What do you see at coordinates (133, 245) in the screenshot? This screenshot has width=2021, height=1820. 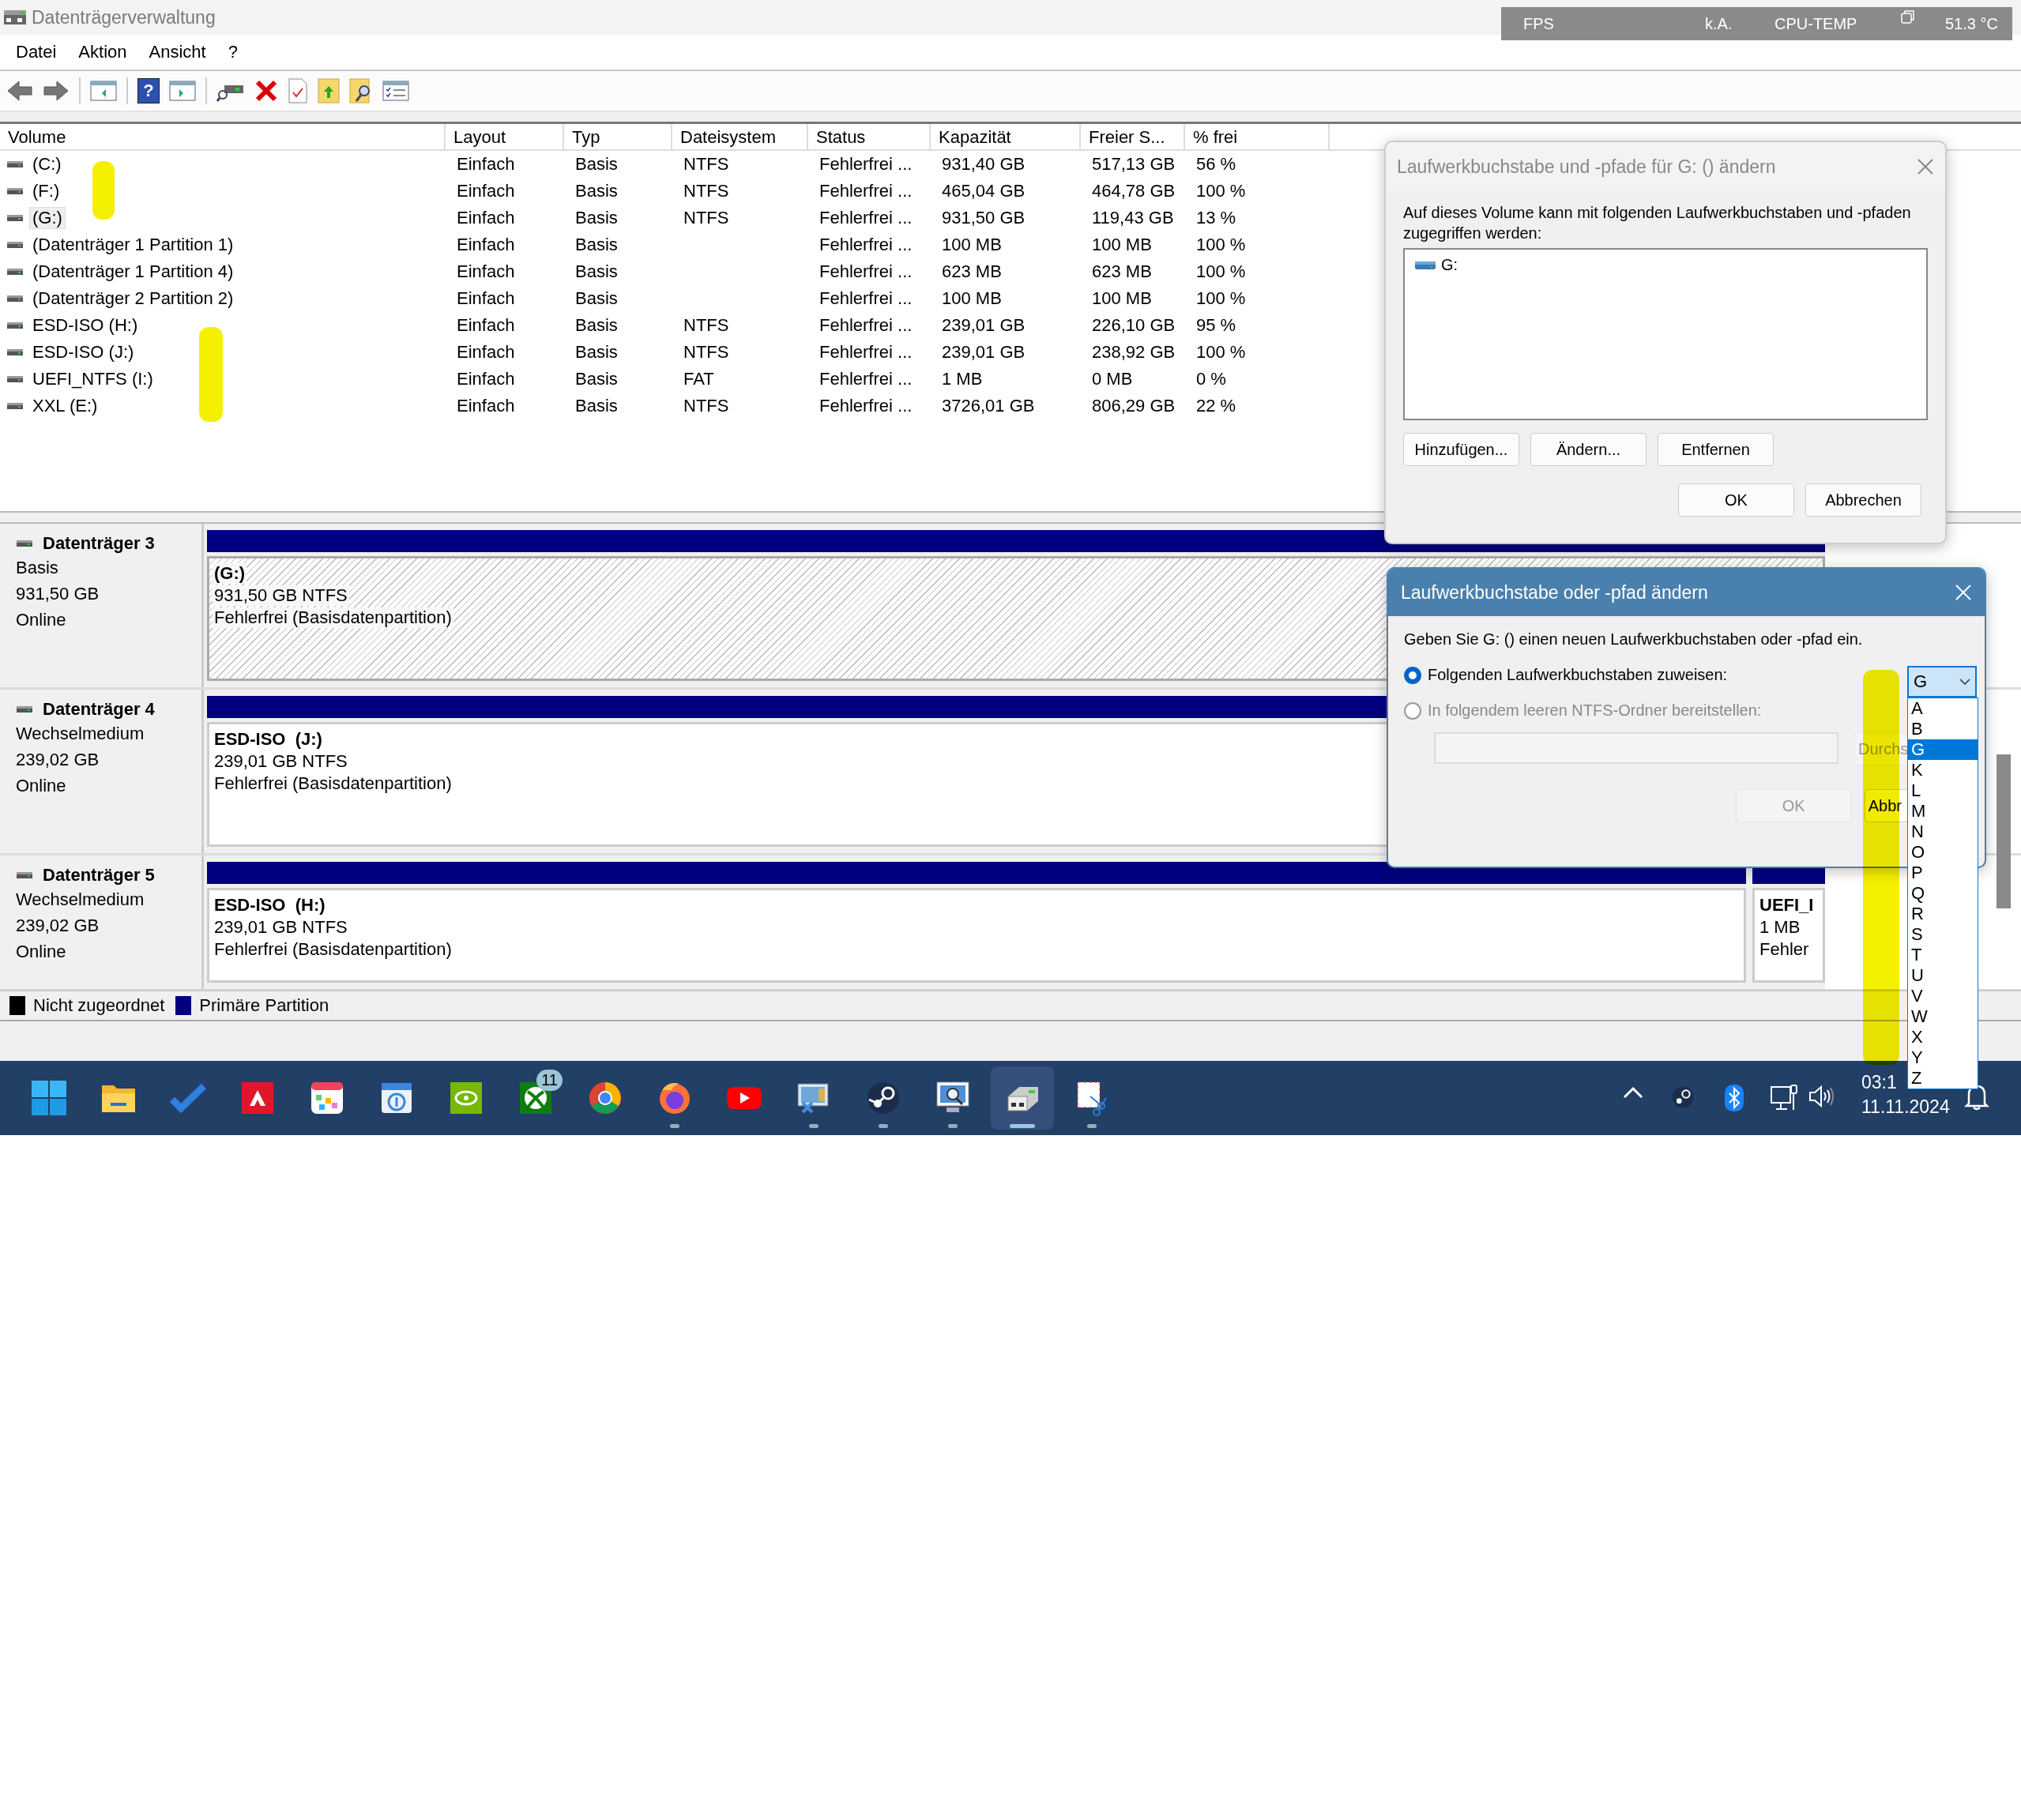 I see `drive-name: (Datenträger 1 Partition 1)` at bounding box center [133, 245].